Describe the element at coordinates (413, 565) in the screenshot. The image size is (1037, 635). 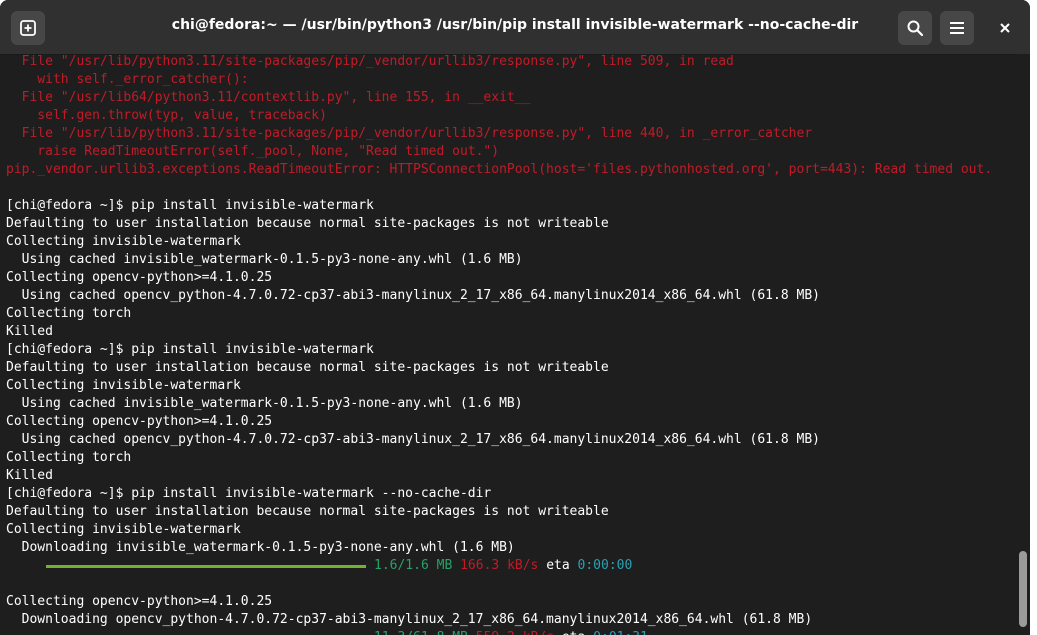
I see `progress-size: 1.6/1.6 MB` at that location.